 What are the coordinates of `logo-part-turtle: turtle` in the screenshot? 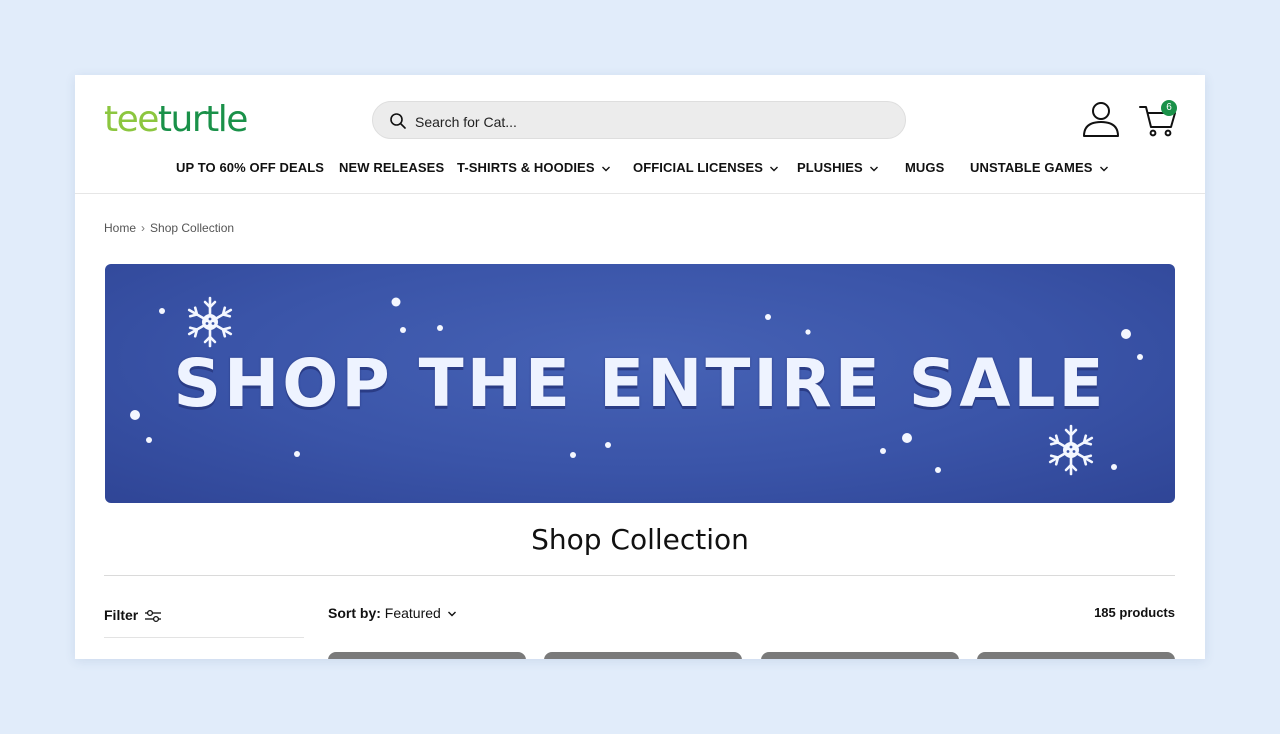 It's located at (203, 119).